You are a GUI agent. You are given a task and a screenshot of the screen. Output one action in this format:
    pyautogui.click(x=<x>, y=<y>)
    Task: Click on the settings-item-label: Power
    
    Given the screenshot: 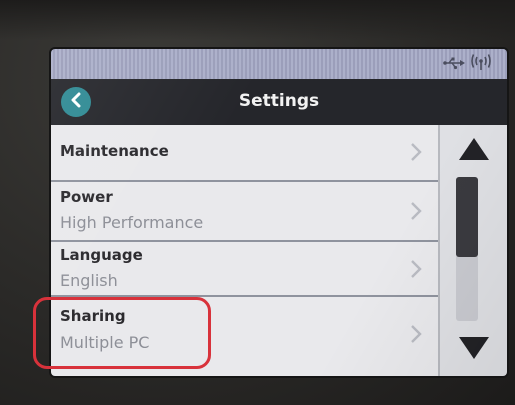 What is the action you would take?
    pyautogui.click(x=86, y=197)
    